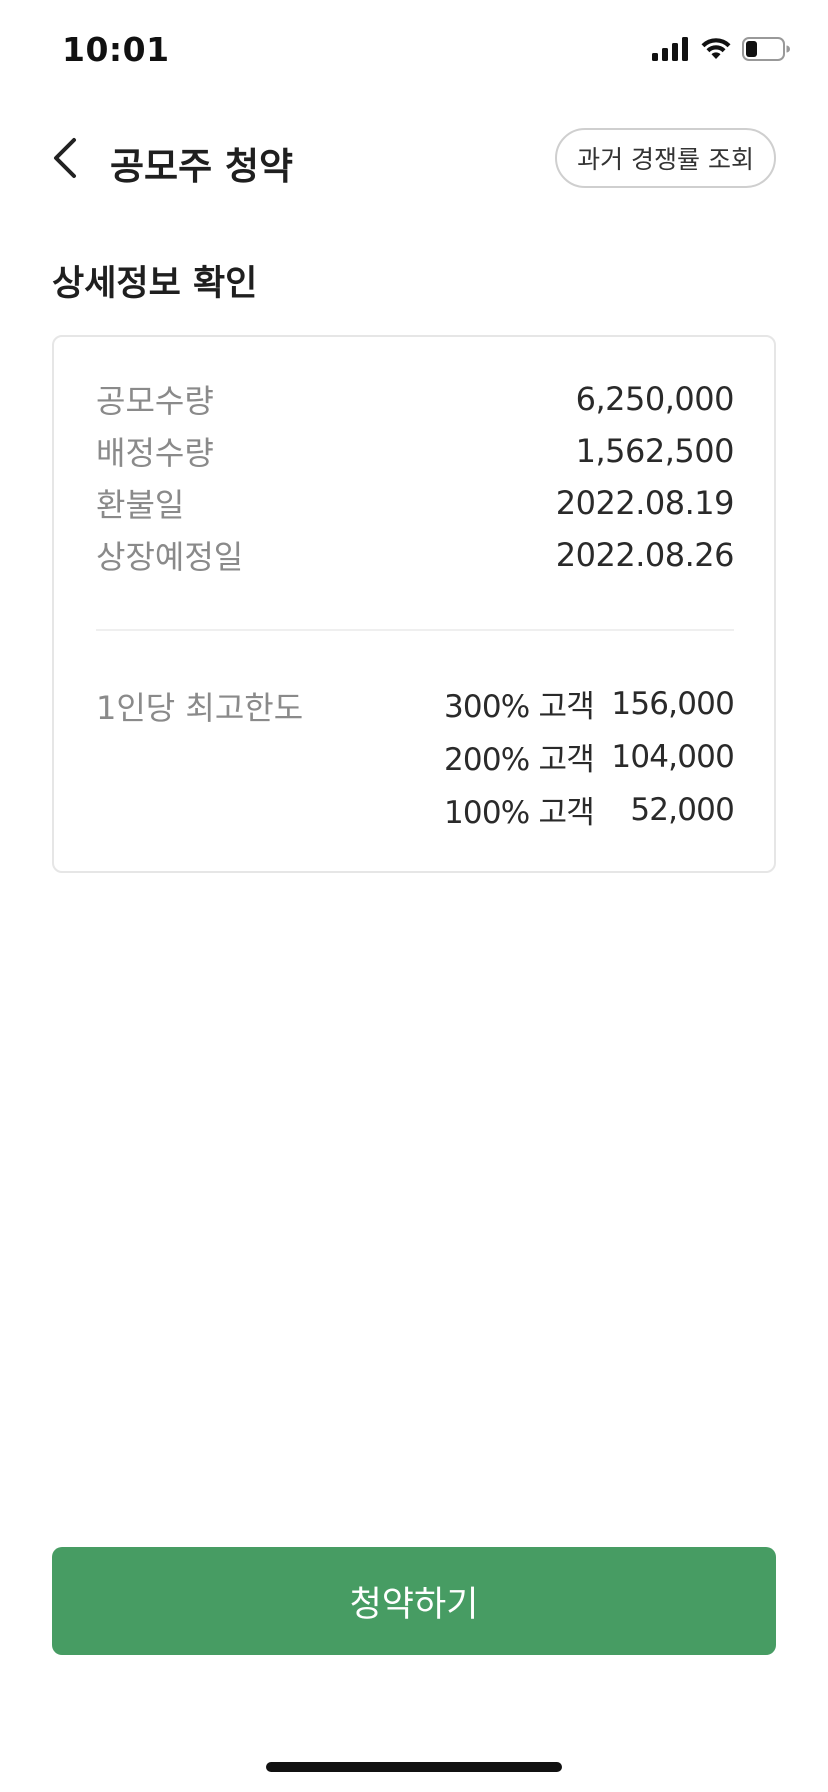  I want to click on back-button, so click(65, 160).